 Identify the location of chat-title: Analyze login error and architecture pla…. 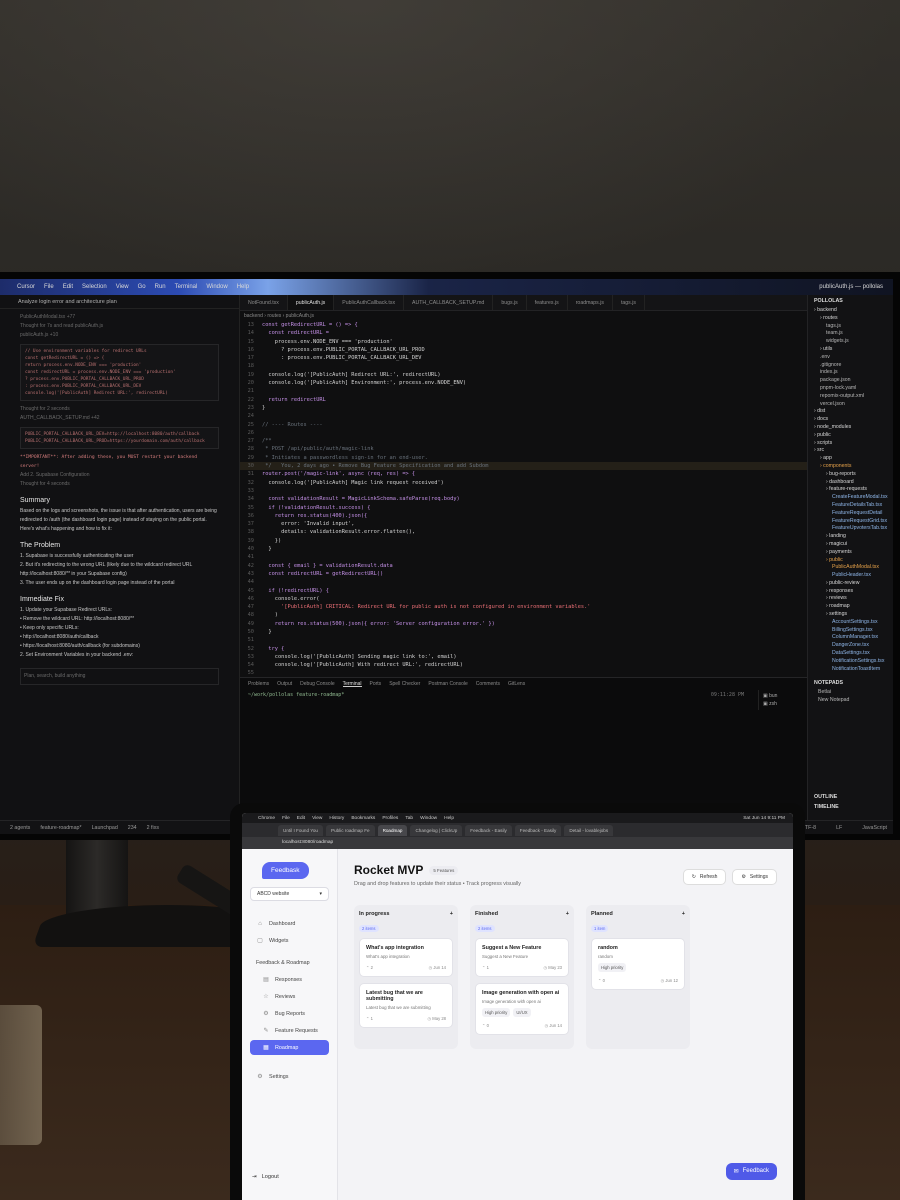
(119, 302).